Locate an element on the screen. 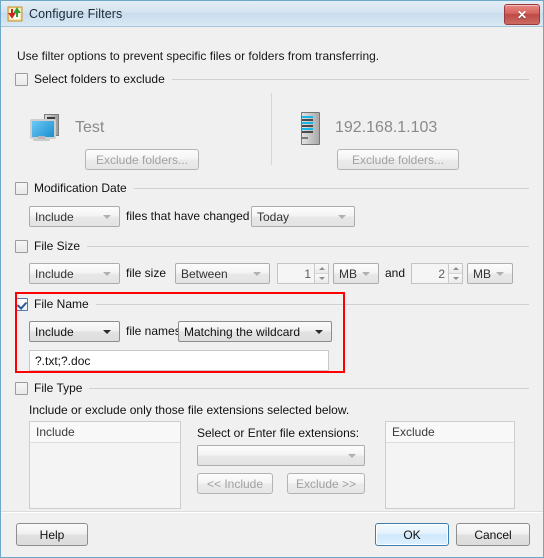 Image resolution: width=544 pixels, height=558 pixels. file-size-mode-select: Include is located at coordinates (74, 273).